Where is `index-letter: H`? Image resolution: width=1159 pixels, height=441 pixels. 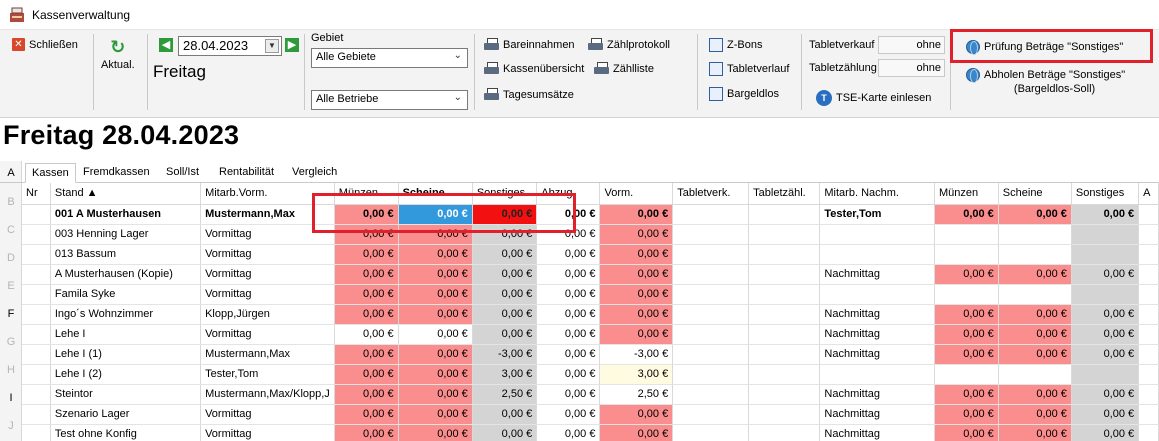
index-letter: H is located at coordinates (11, 370).